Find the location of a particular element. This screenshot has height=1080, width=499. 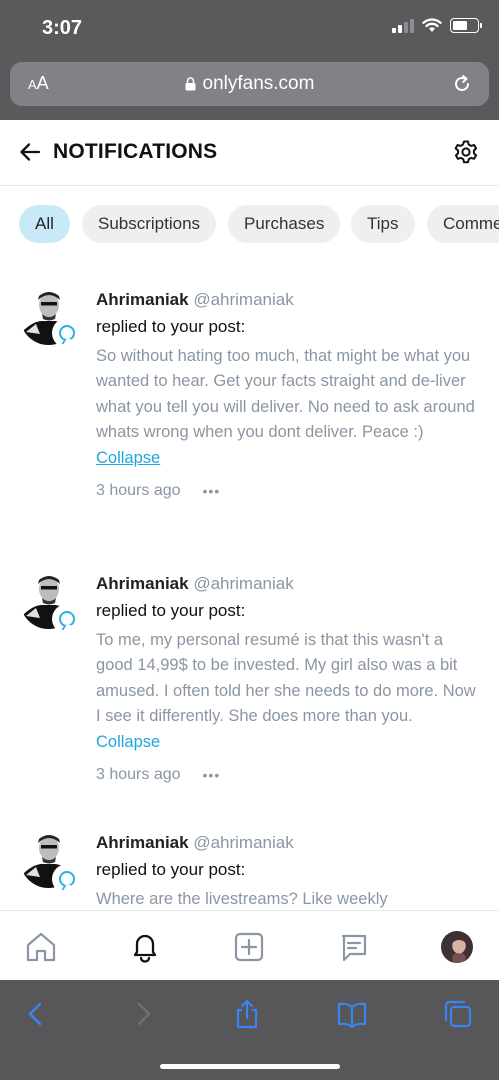

url-display: onlyfans.com is located at coordinates (249, 84).